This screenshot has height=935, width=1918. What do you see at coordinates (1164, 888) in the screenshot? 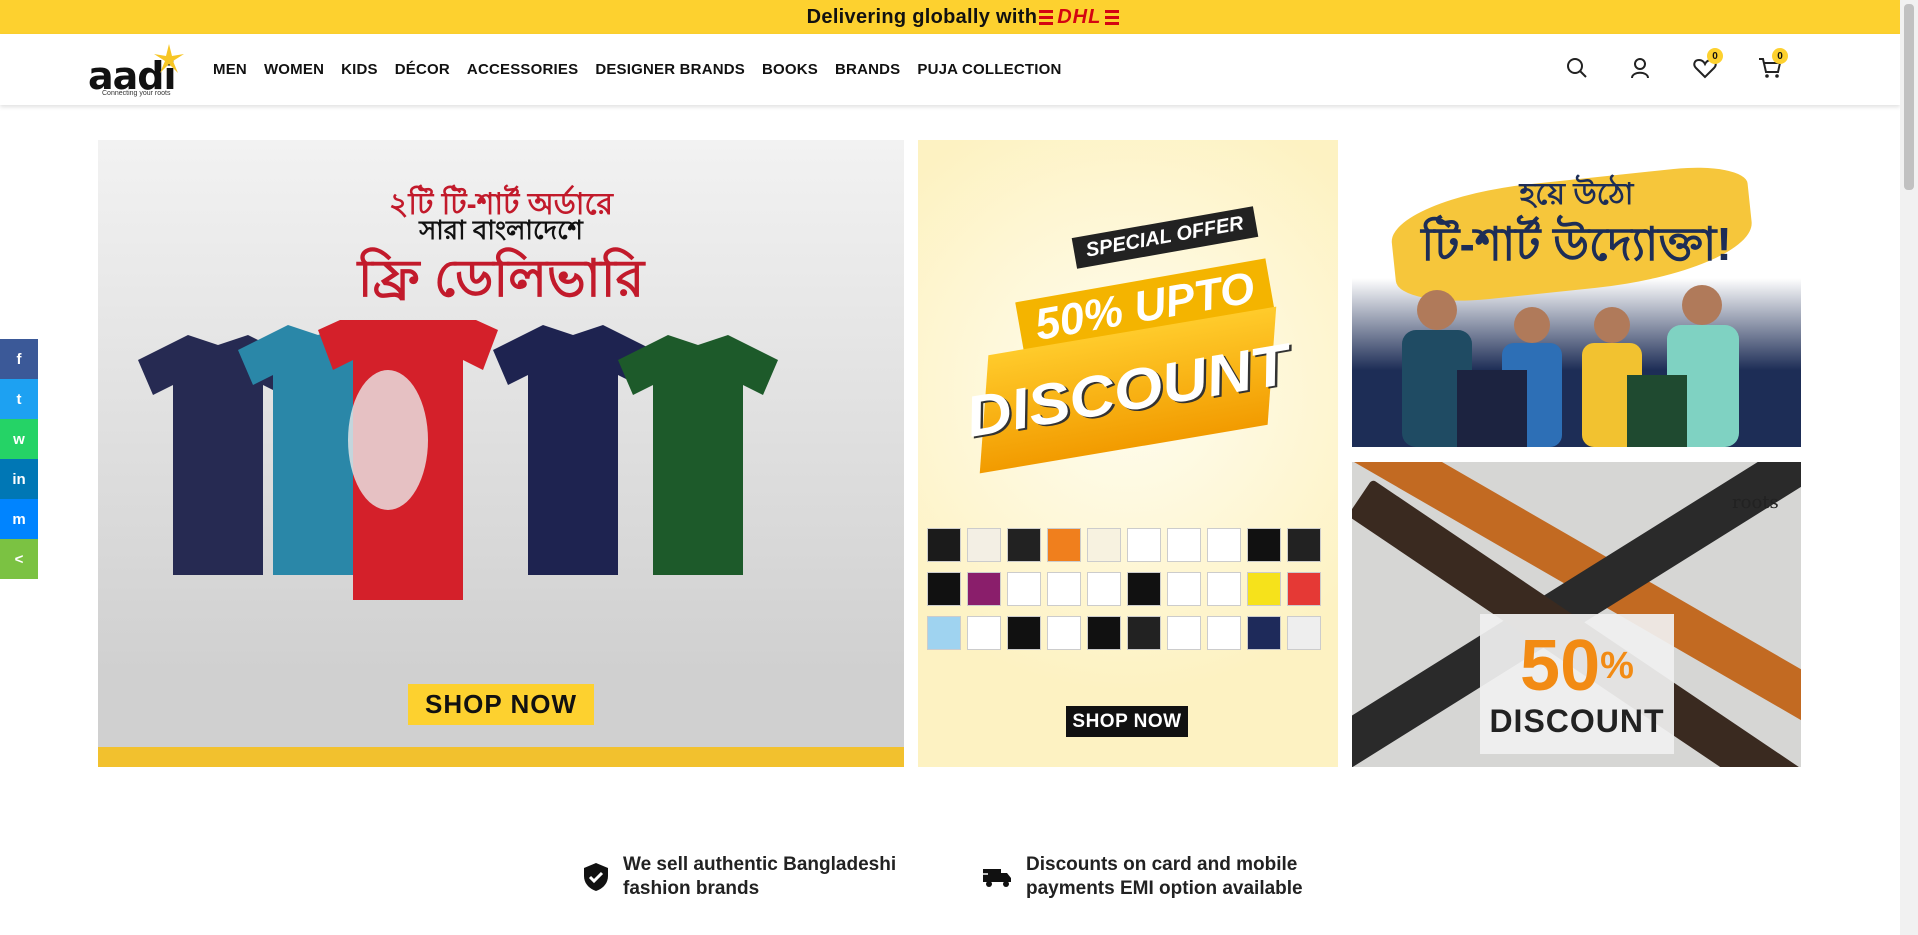
I see `feature-payments-line2: payments EMI option available` at bounding box center [1164, 888].